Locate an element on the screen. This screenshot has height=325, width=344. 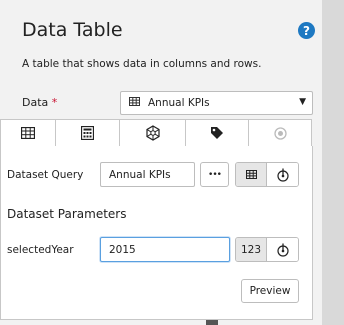
data-label: Data * is located at coordinates (39, 102).